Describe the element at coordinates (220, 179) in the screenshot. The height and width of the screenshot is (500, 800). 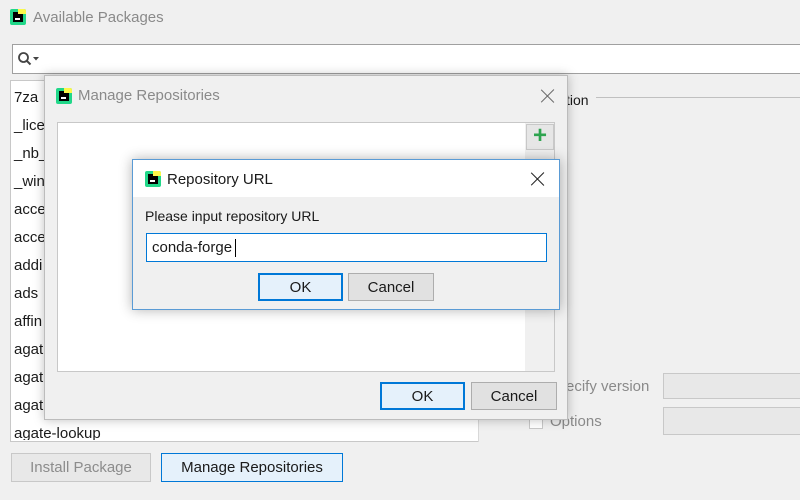
I see `repository-url-title: Repository URL` at that location.